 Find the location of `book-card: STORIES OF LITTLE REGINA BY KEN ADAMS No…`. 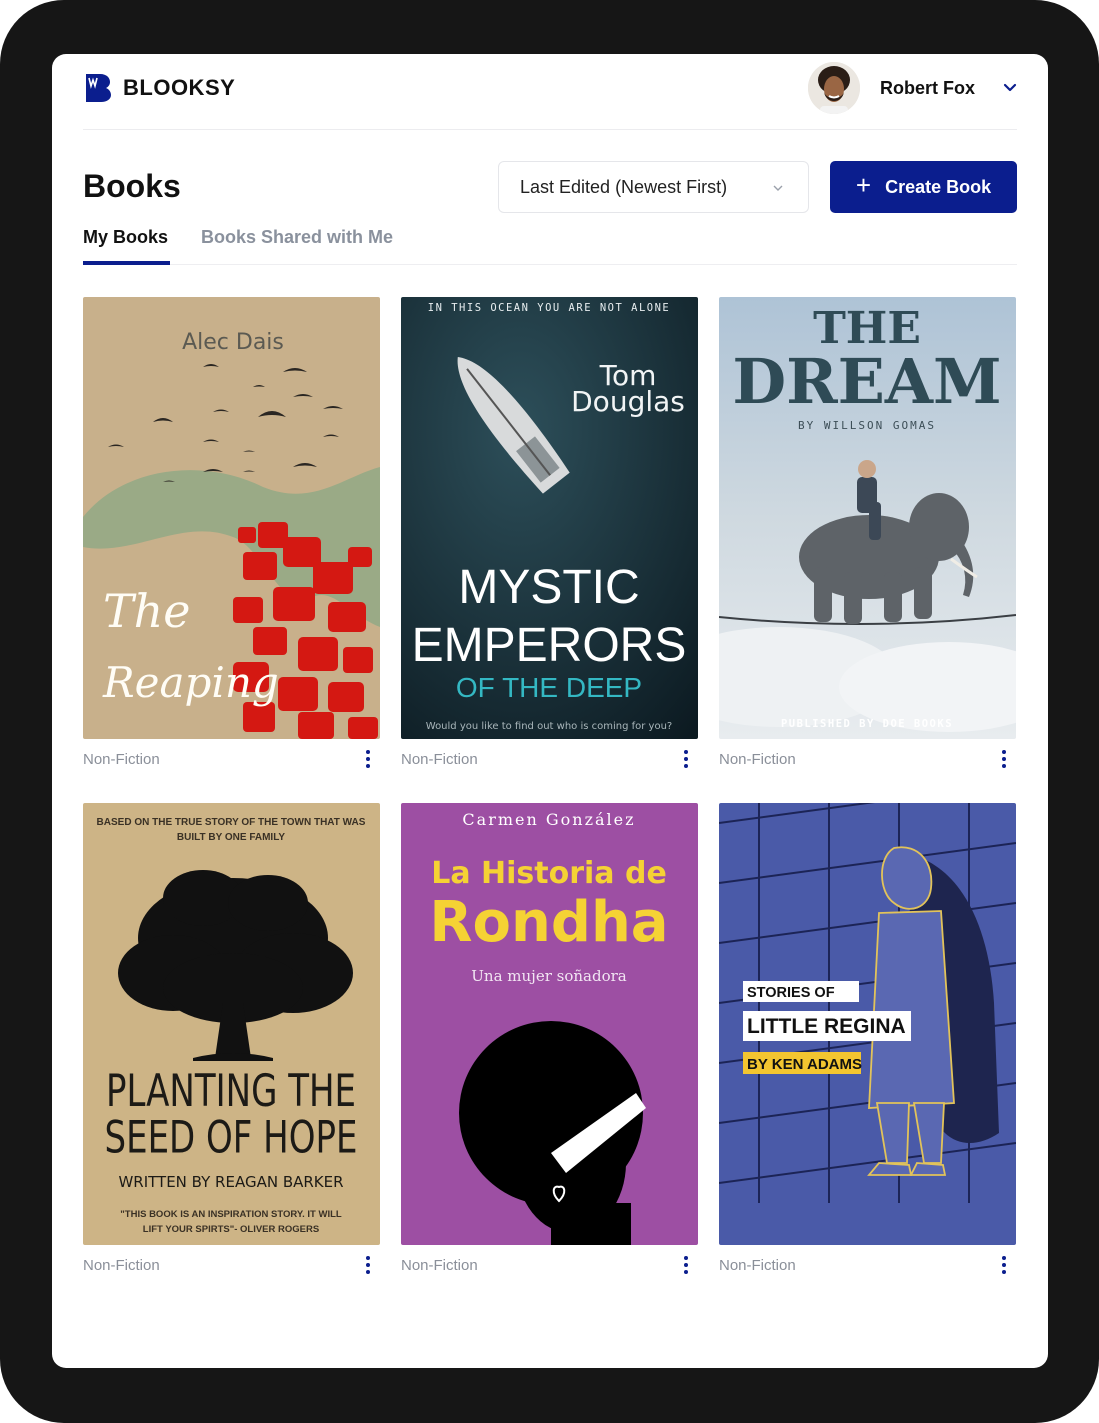

book-card: STORIES OF LITTLE REGINA BY KEN ADAMS No… is located at coordinates (867, 1042).